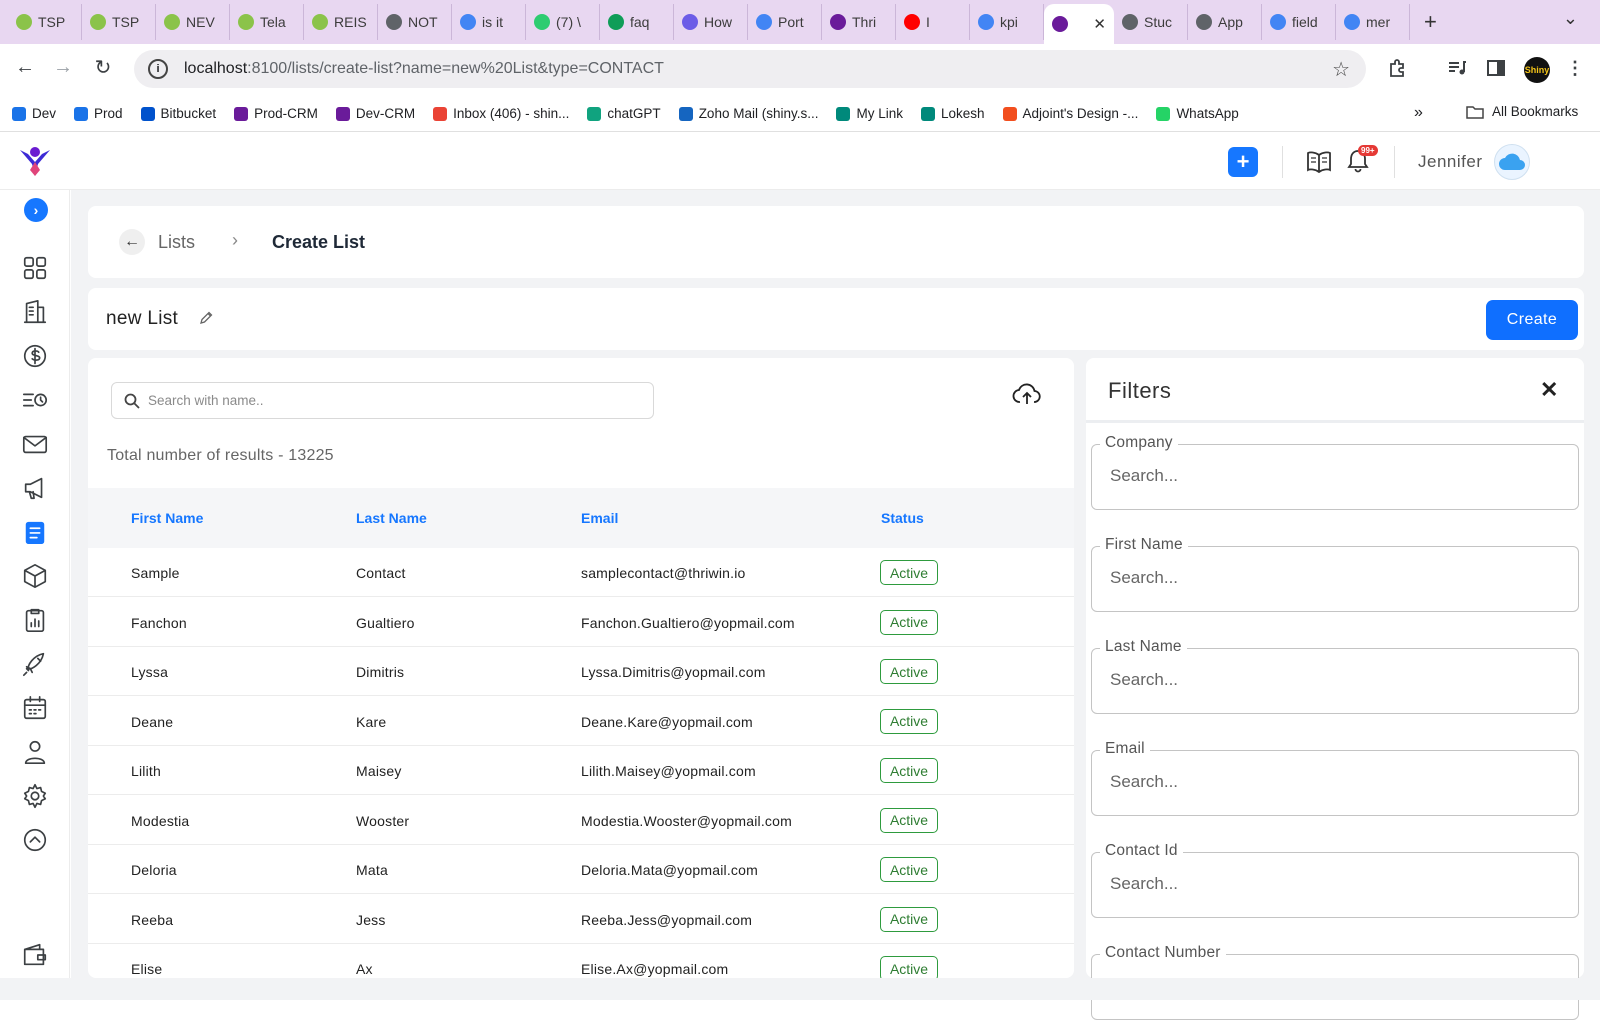 Image resolution: width=1600 pixels, height=1020 pixels. I want to click on megaphone-icon, so click(35, 488).